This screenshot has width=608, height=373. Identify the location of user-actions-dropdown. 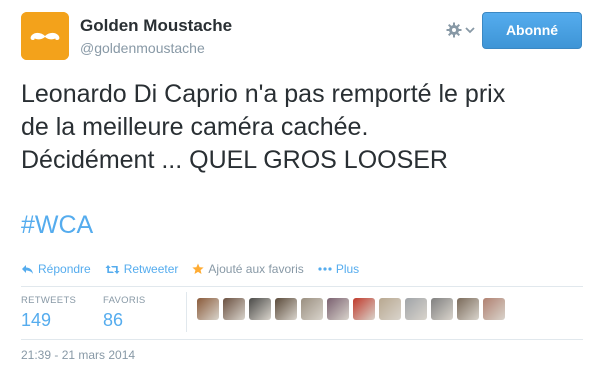
(461, 30).